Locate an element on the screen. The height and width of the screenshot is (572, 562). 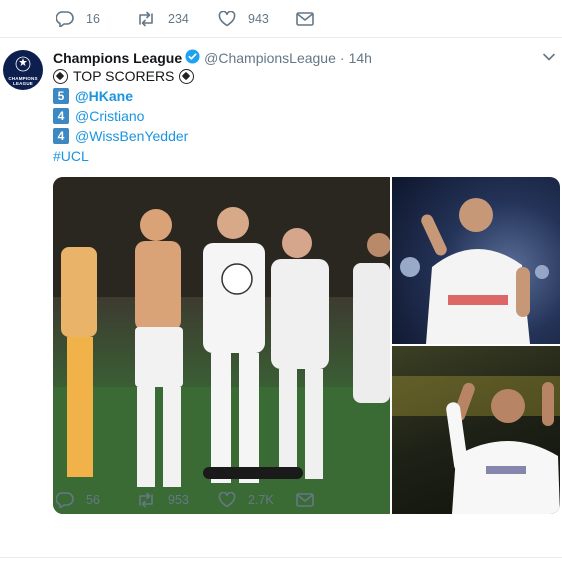
chevron-down-icon is located at coordinates (549, 57).